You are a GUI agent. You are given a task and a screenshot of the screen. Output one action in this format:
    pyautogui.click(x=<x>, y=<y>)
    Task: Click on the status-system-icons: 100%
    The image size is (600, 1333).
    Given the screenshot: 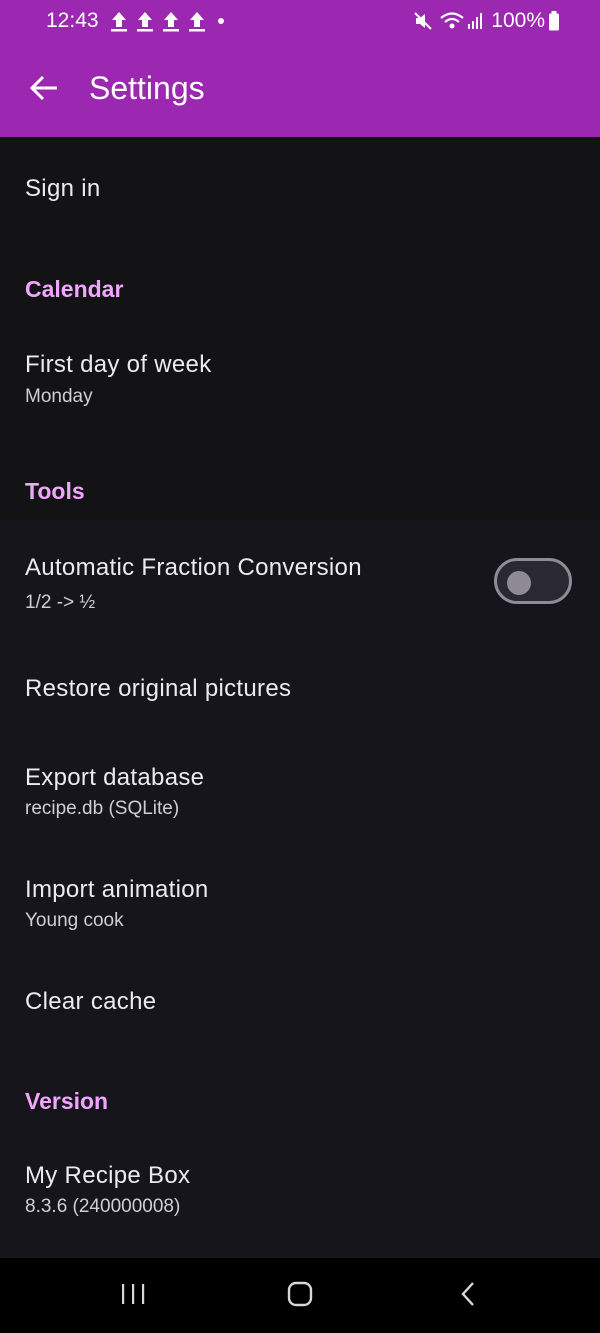 What is the action you would take?
    pyautogui.click(x=486, y=21)
    